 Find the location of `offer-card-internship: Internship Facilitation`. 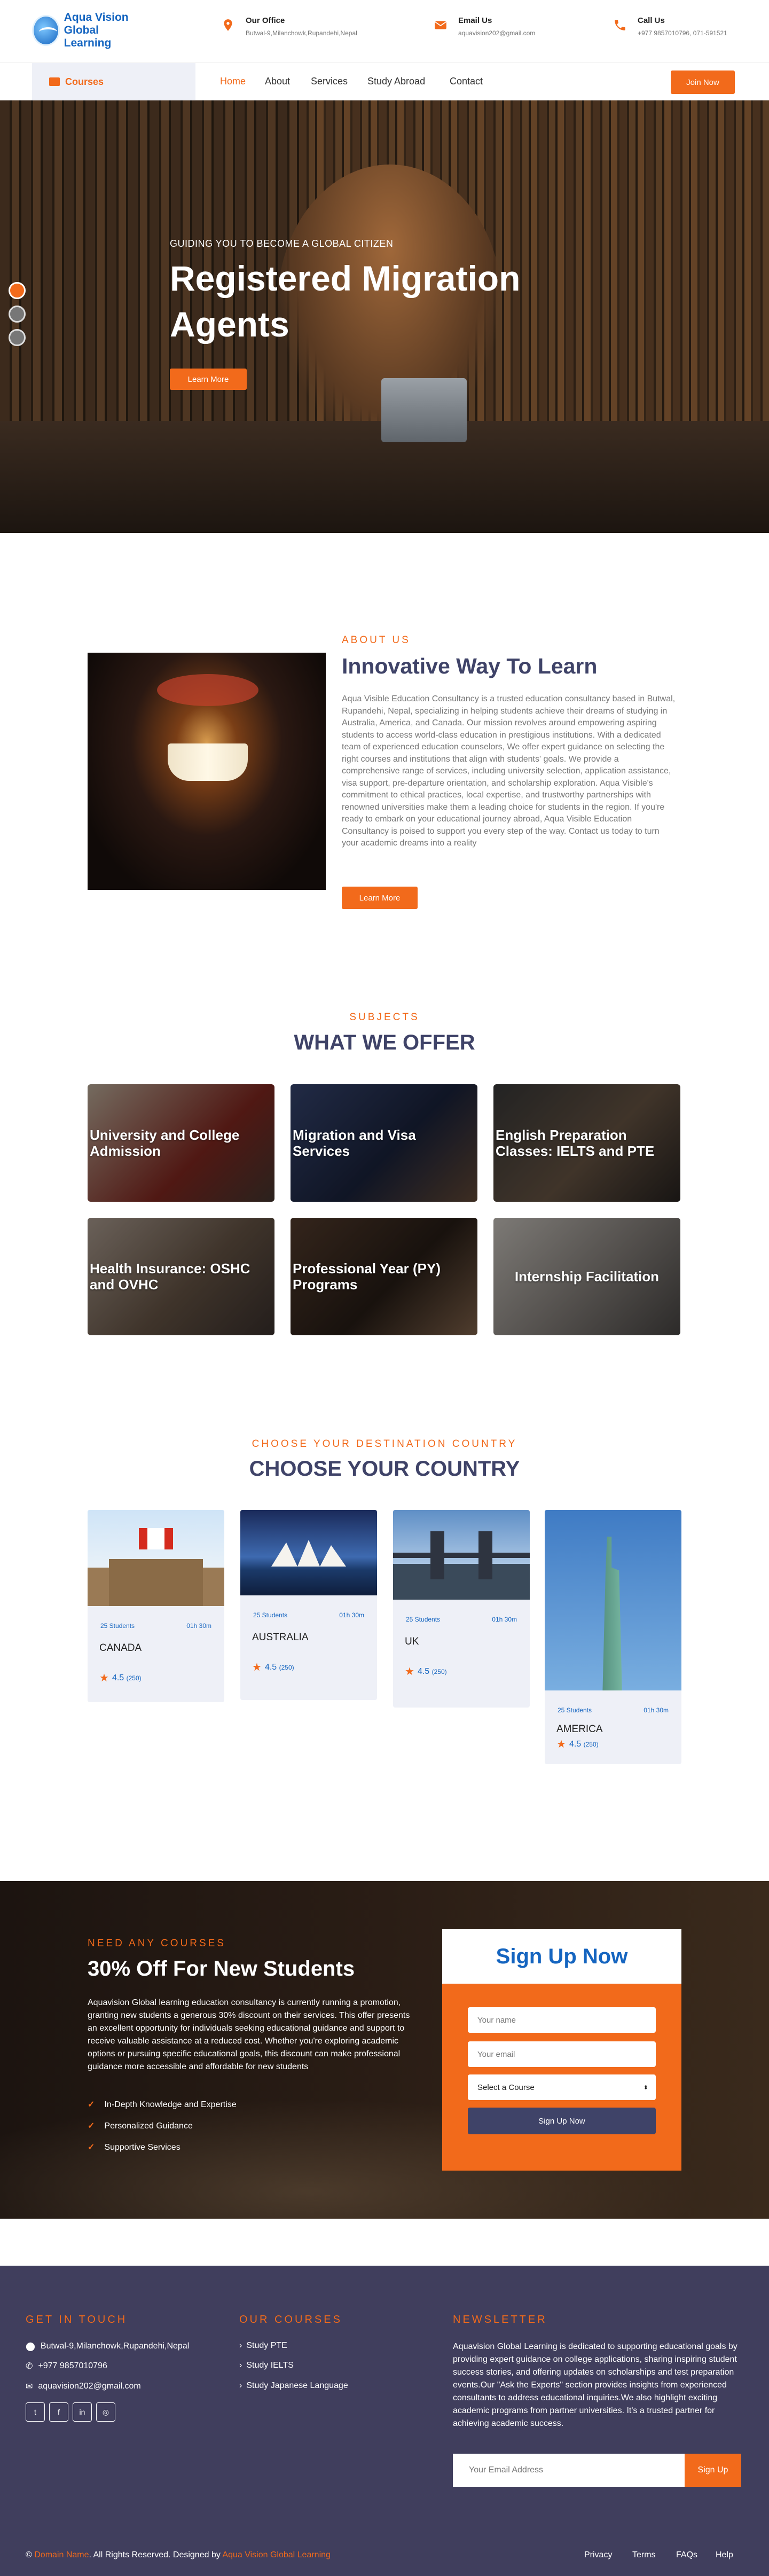

offer-card-internship: Internship Facilitation is located at coordinates (586, 1276).